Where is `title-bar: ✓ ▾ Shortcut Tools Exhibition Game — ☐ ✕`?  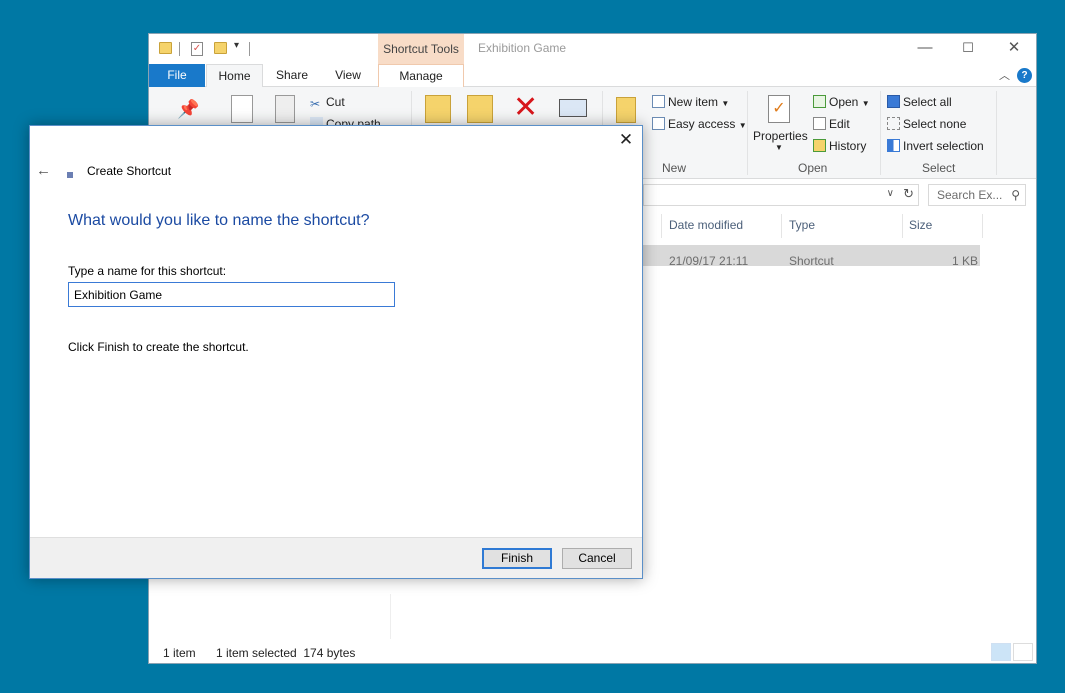
title-bar: ✓ ▾ Shortcut Tools Exhibition Game — ☐ ✕ is located at coordinates (592, 49).